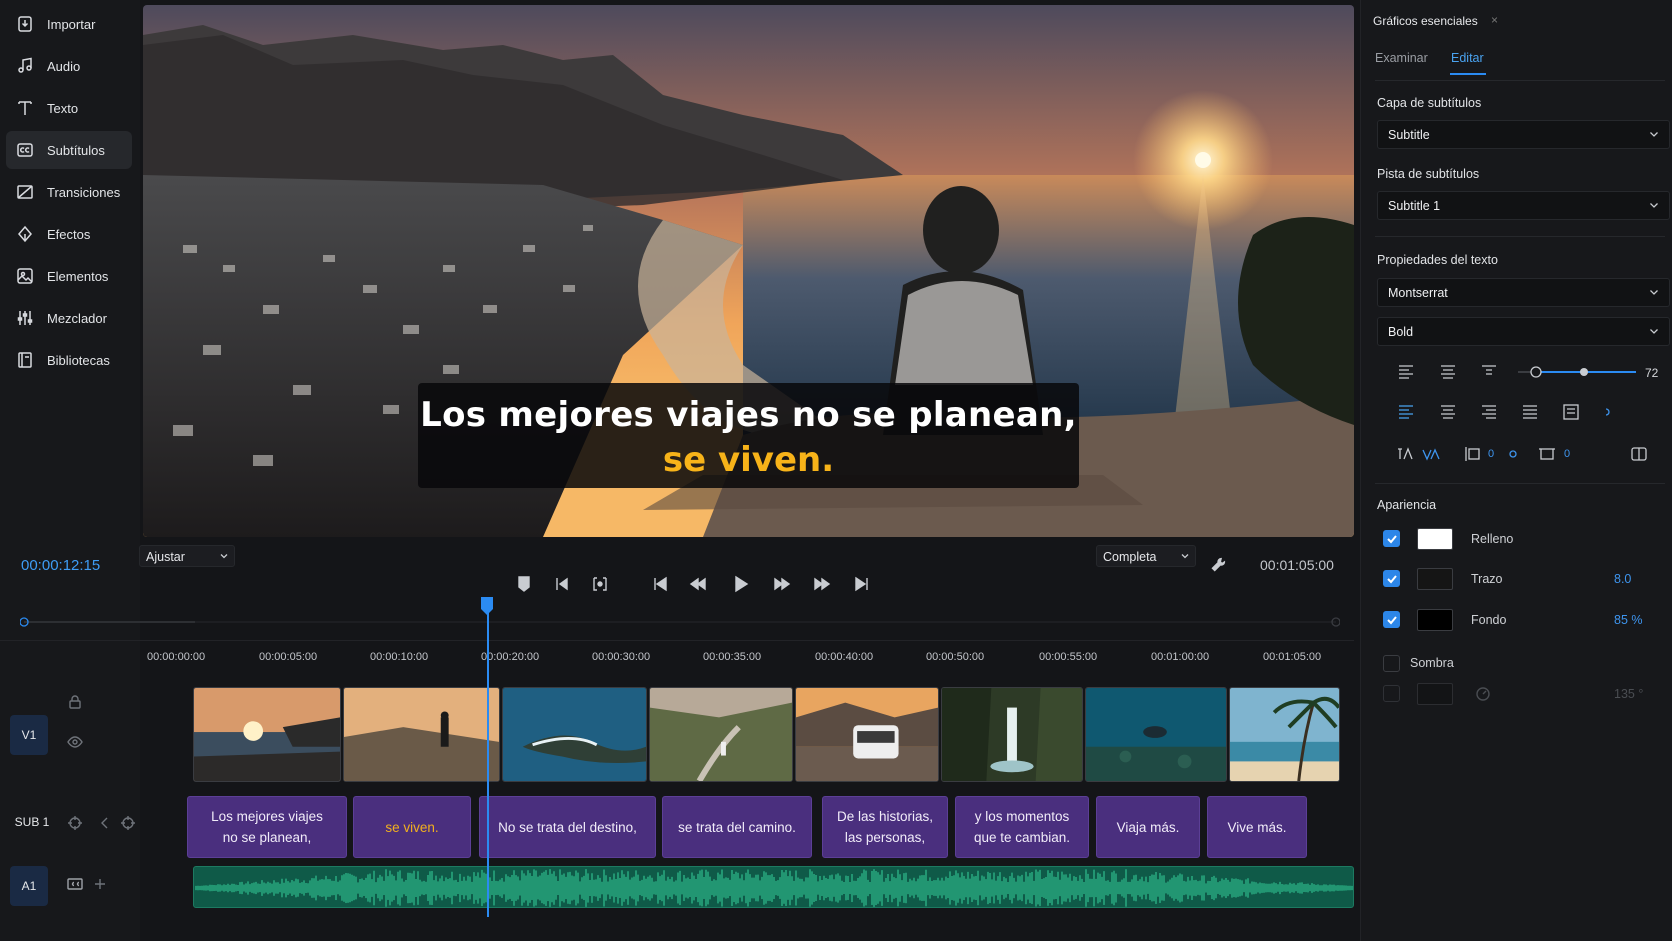 The width and height of the screenshot is (1672, 941). What do you see at coordinates (69, 234) in the screenshot?
I see `sidebar-item-efectos: Efectos` at bounding box center [69, 234].